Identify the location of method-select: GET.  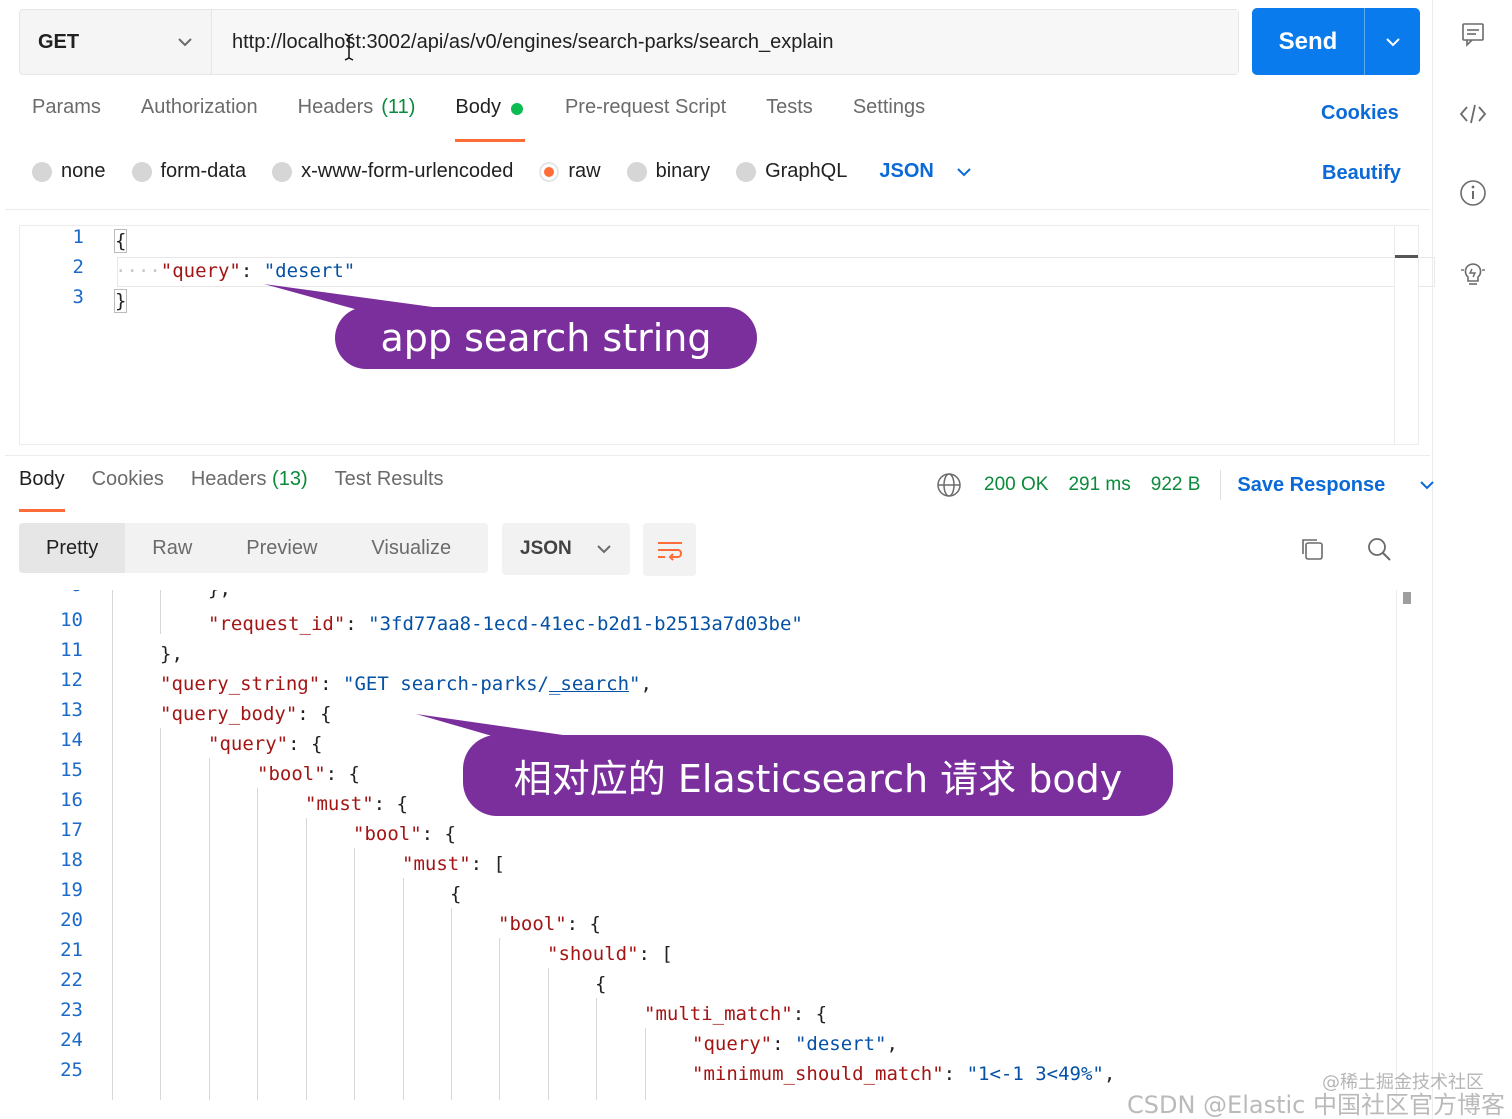
(116, 42).